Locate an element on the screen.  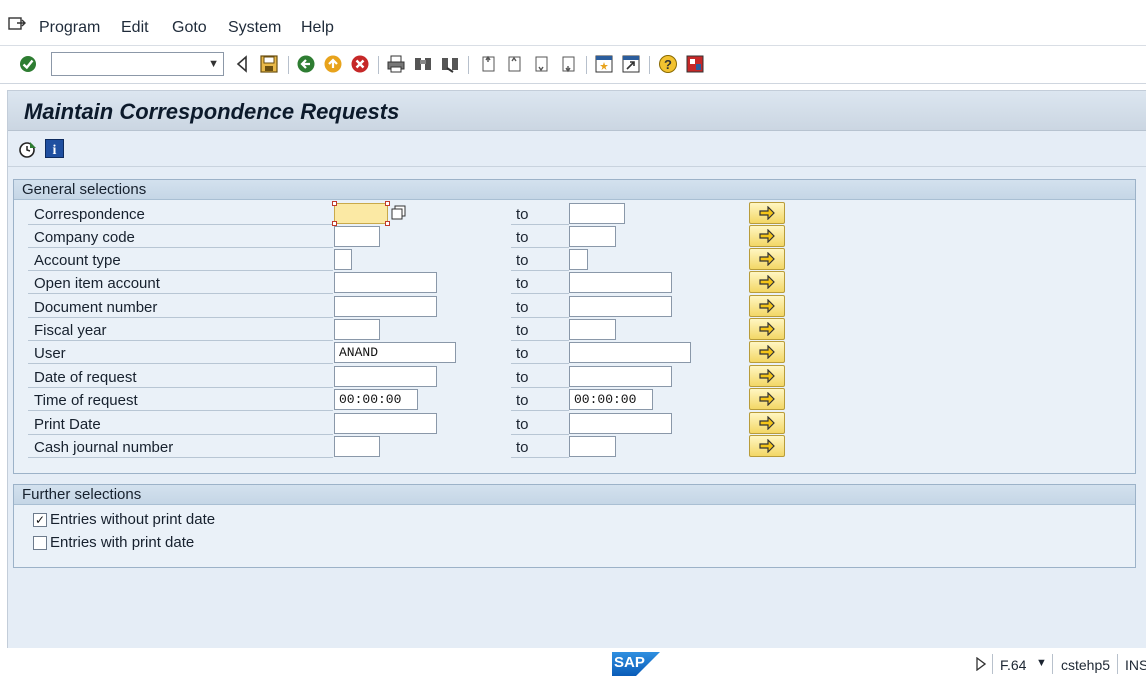
correspondence-from-input is located at coordinates (361, 213).